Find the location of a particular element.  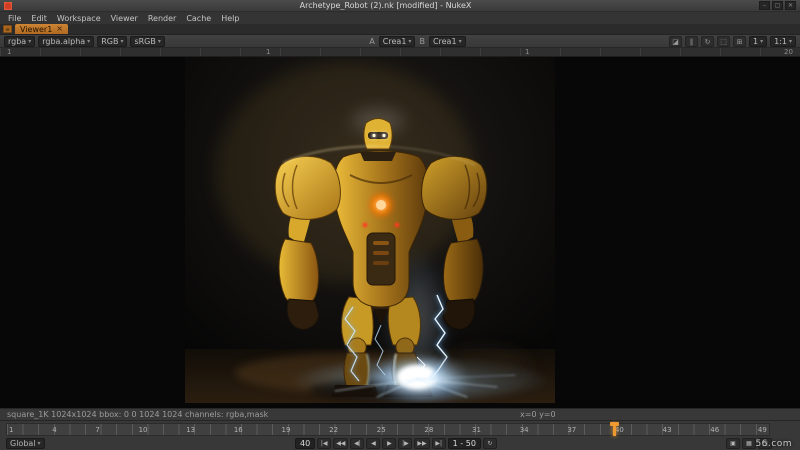

strip-mark: 20 is located at coordinates (788, 52).